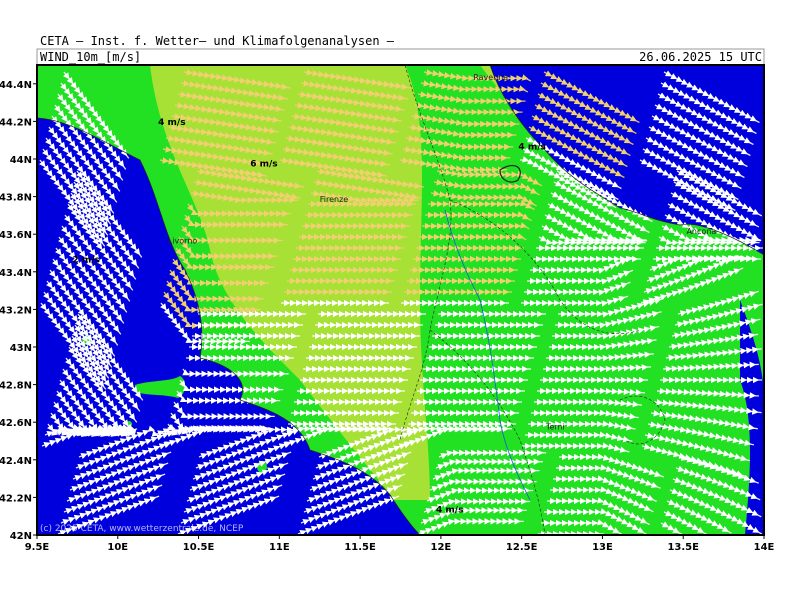  What do you see at coordinates (334, 199) in the screenshot?
I see `city-label: Firenze` at bounding box center [334, 199].